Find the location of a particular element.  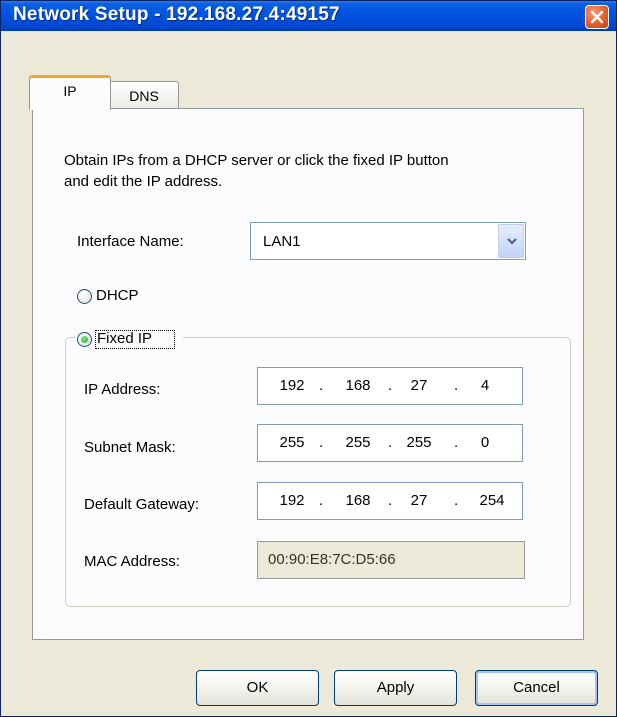

subnet-mask-label: Subnet Mask: is located at coordinates (130, 447).